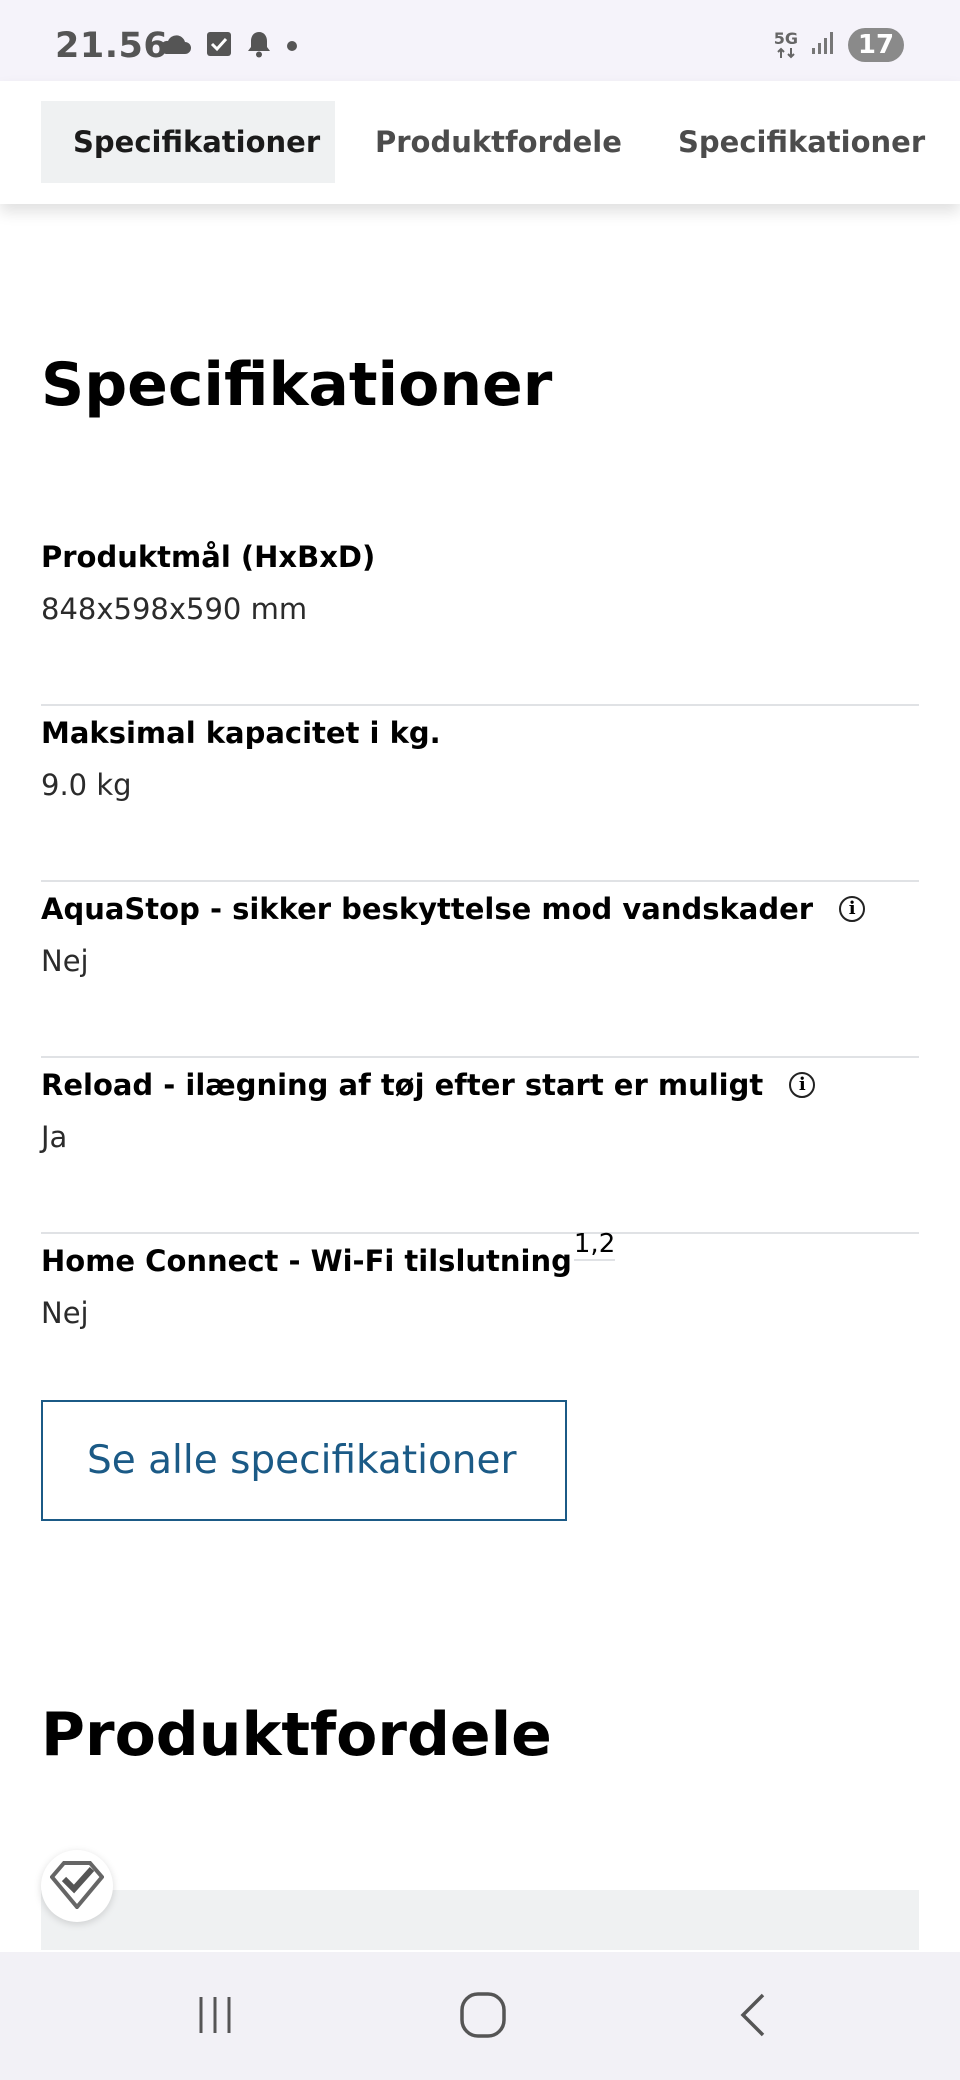 The width and height of the screenshot is (960, 2080). Describe the element at coordinates (480, 618) in the screenshot. I see `spec-item: Produktmål (HxBxD) 848x598x590 mm` at that location.